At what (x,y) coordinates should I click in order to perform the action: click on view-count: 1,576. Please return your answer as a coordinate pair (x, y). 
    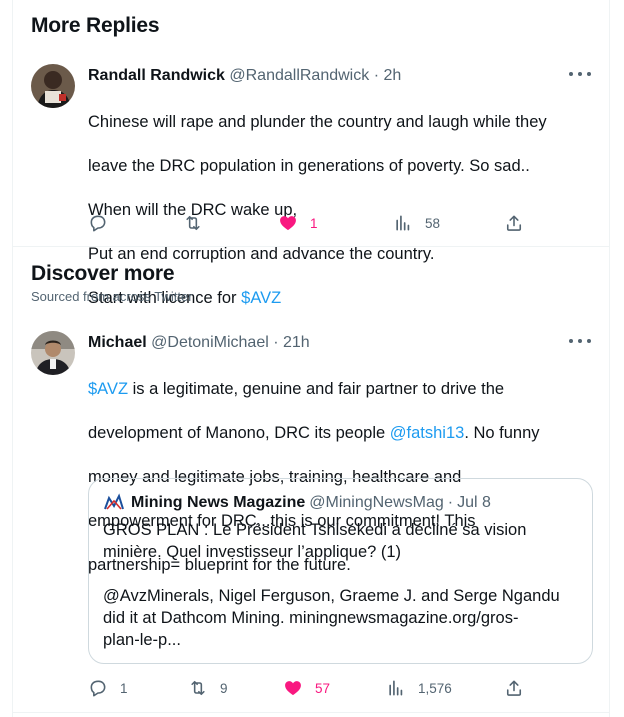
    Looking at the image, I should click on (435, 688).